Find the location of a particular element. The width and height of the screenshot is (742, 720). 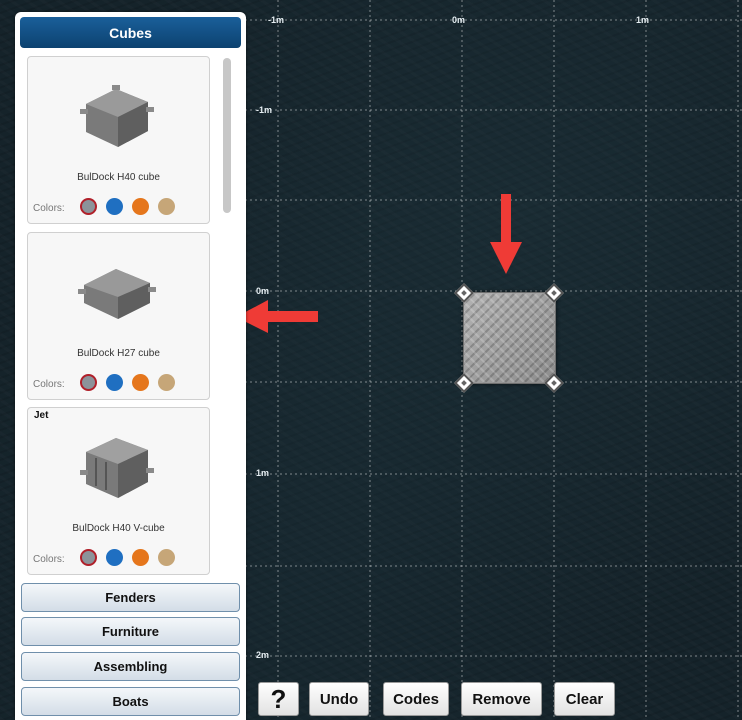

x-axis-label: 0m is located at coordinates (459, 20).